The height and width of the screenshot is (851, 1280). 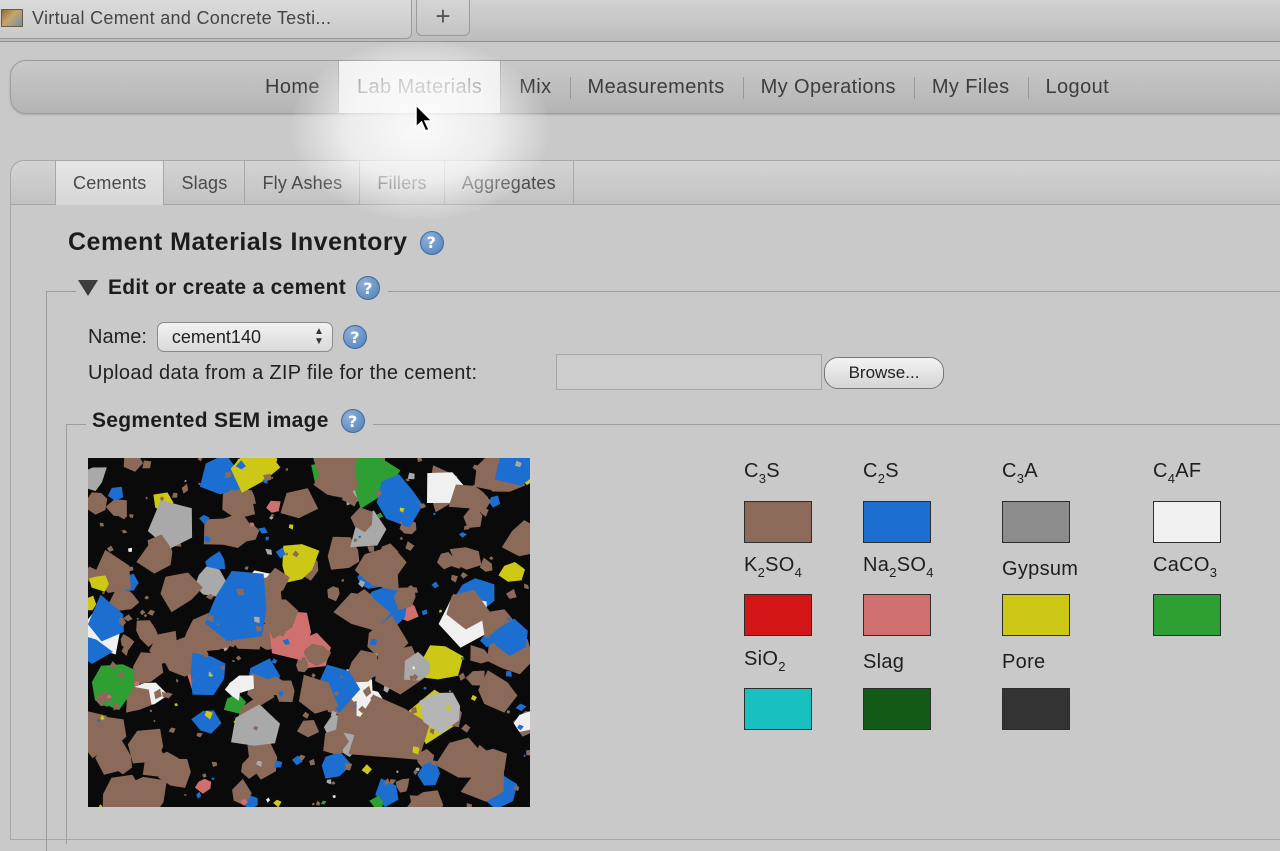 I want to click on nav-mix: Mix, so click(x=535, y=87).